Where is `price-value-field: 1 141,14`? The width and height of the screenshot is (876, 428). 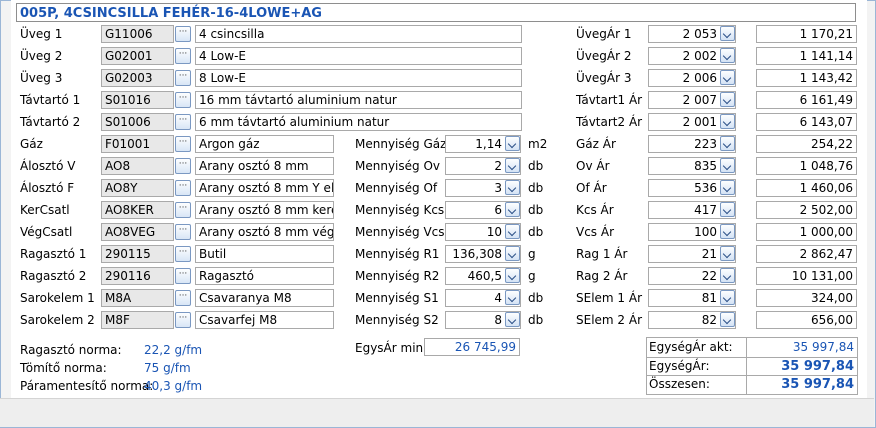 price-value-field: 1 141,14 is located at coordinates (806, 56).